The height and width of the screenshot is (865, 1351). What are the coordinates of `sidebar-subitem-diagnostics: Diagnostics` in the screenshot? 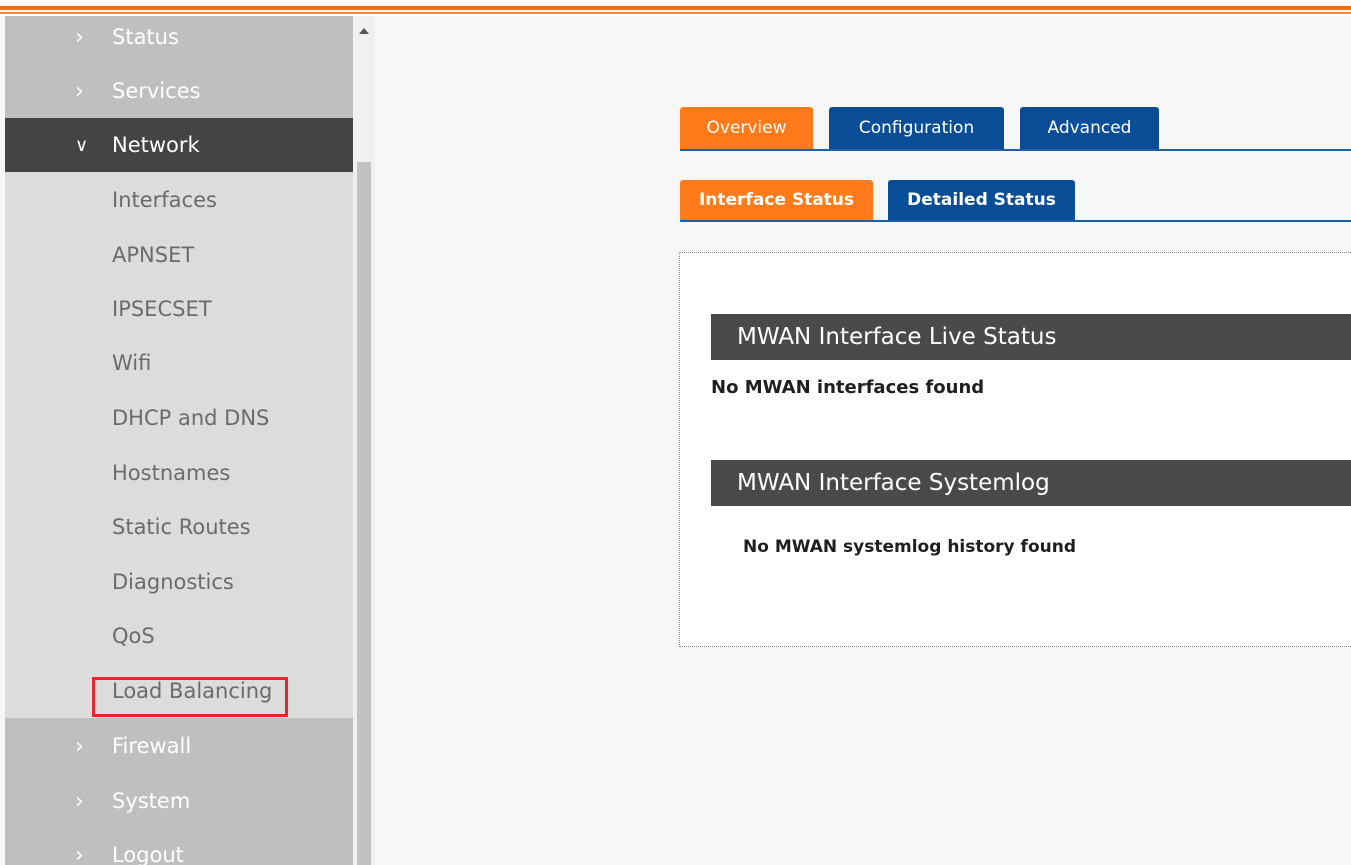 It's located at (173, 582).